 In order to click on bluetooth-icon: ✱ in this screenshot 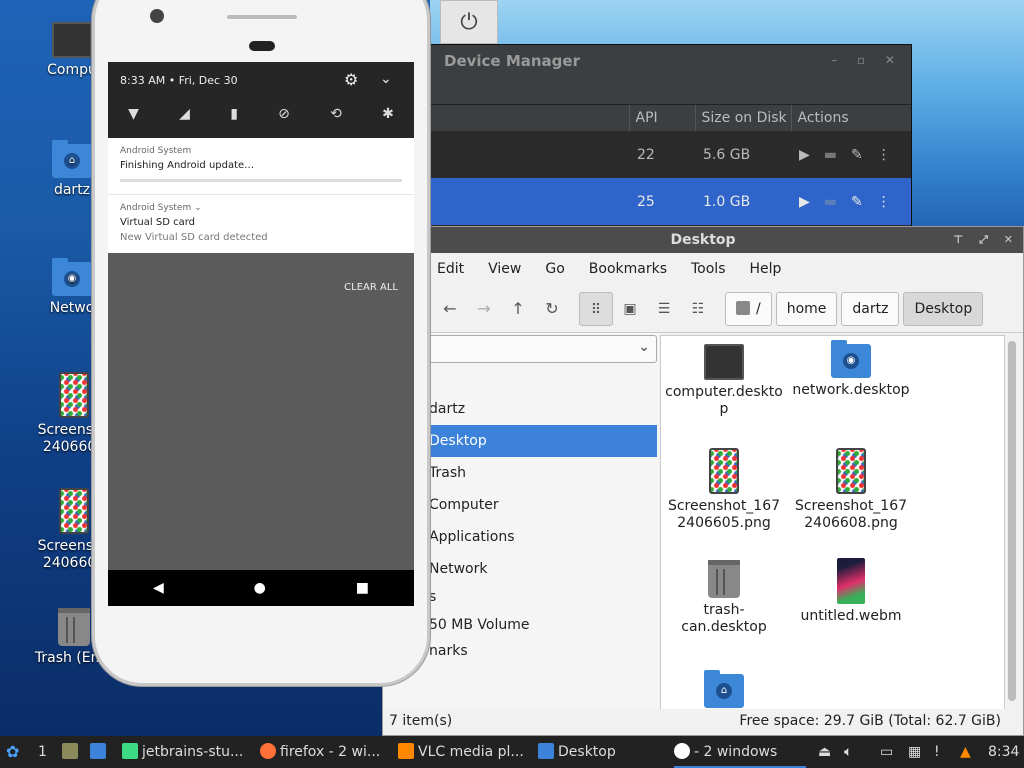, I will do `click(388, 114)`.